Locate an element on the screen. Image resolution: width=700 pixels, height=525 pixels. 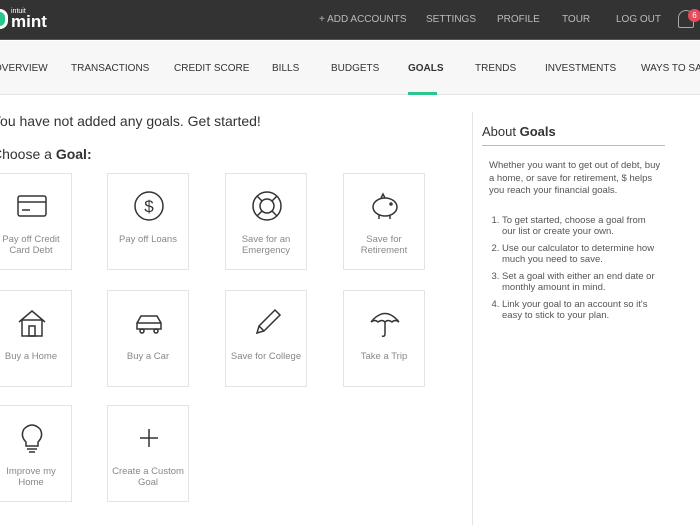
goal-card-car: Buy a Car is located at coordinates (148, 338).